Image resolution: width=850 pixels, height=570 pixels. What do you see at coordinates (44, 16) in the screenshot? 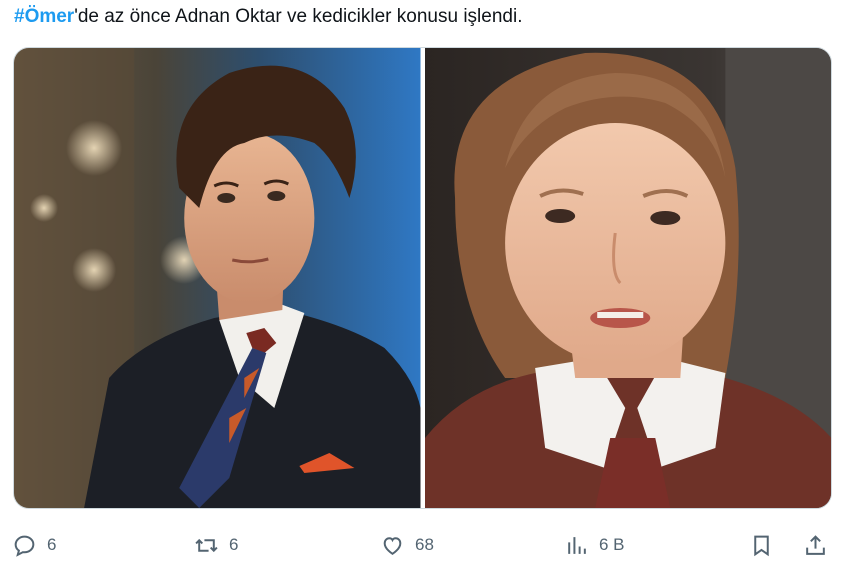
I see `hashtag-link: #Ömer` at bounding box center [44, 16].